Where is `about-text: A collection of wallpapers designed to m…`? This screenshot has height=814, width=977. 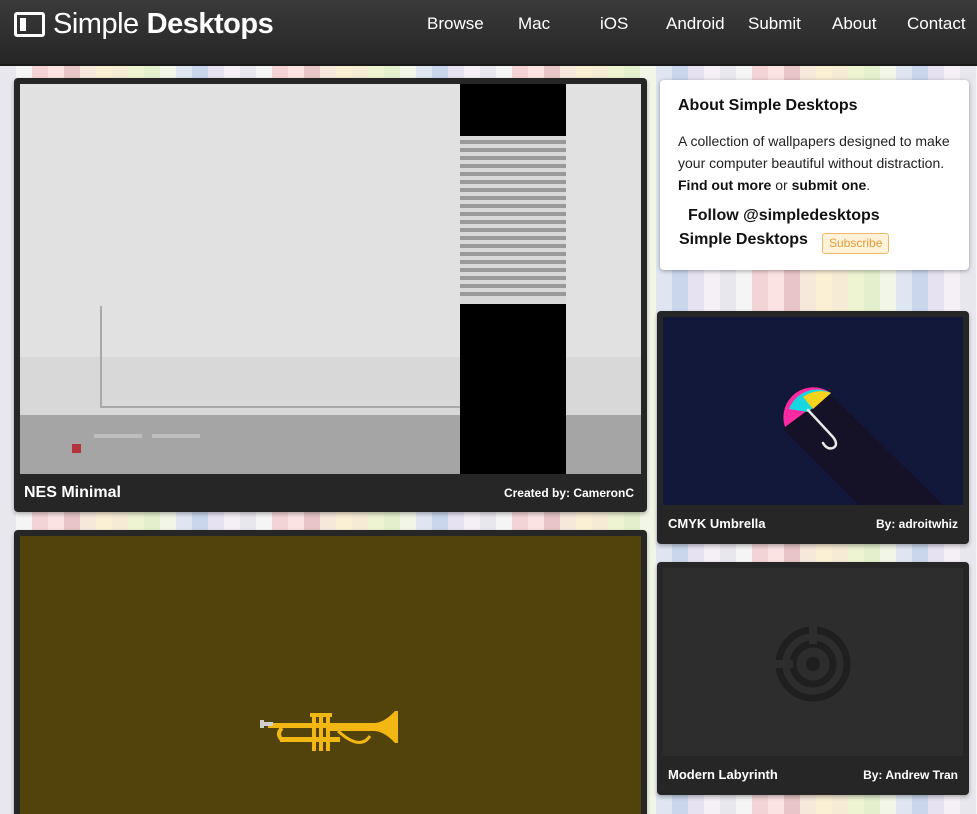
about-text: A collection of wallpapers designed to m… is located at coordinates (814, 152).